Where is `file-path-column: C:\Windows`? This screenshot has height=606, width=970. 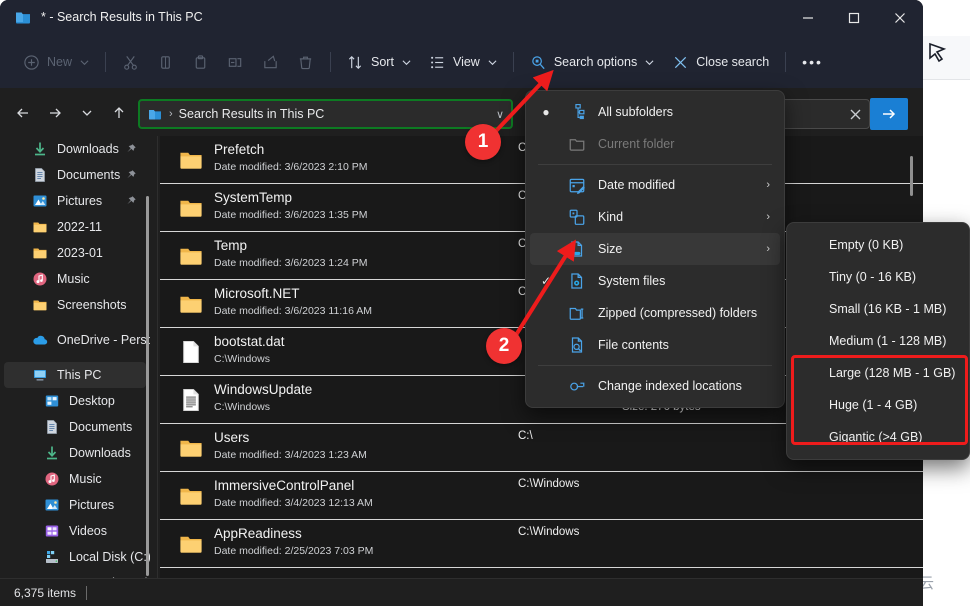
file-path-column: C:\Windows is located at coordinates (549, 532).